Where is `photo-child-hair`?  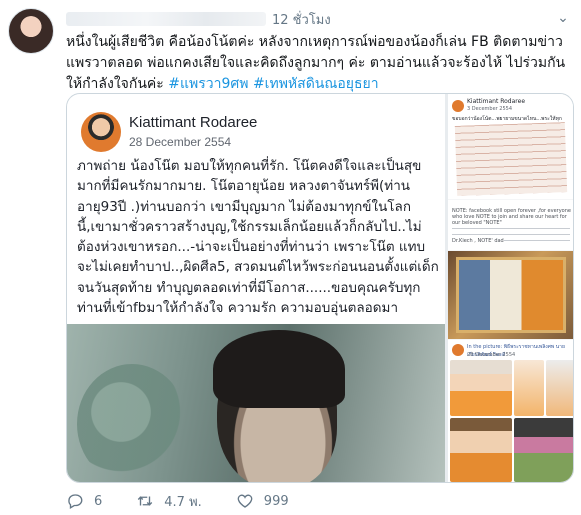 photo-child-hair is located at coordinates (279, 369).